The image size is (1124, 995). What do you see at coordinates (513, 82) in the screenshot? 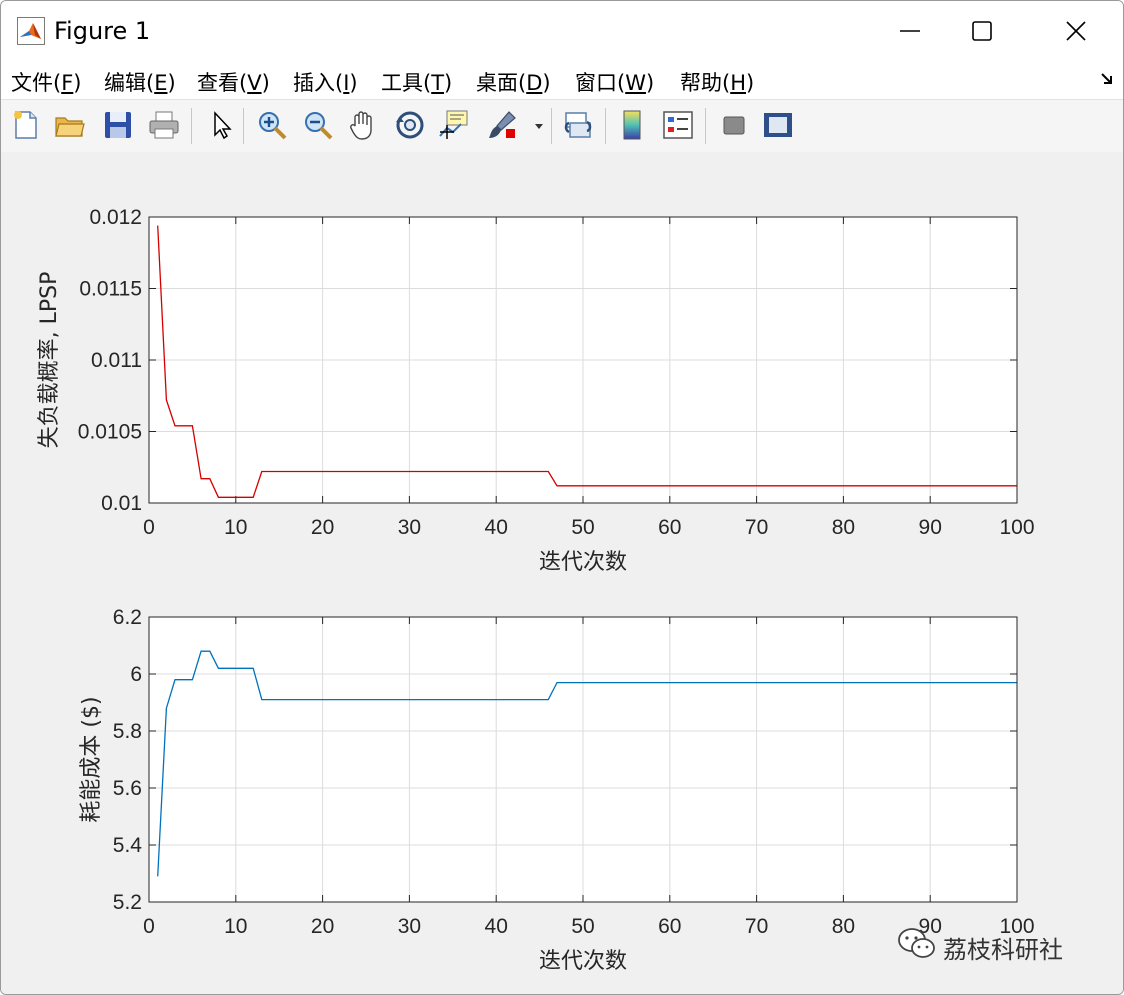
I see `menu-desktop: 桌面(D)` at bounding box center [513, 82].